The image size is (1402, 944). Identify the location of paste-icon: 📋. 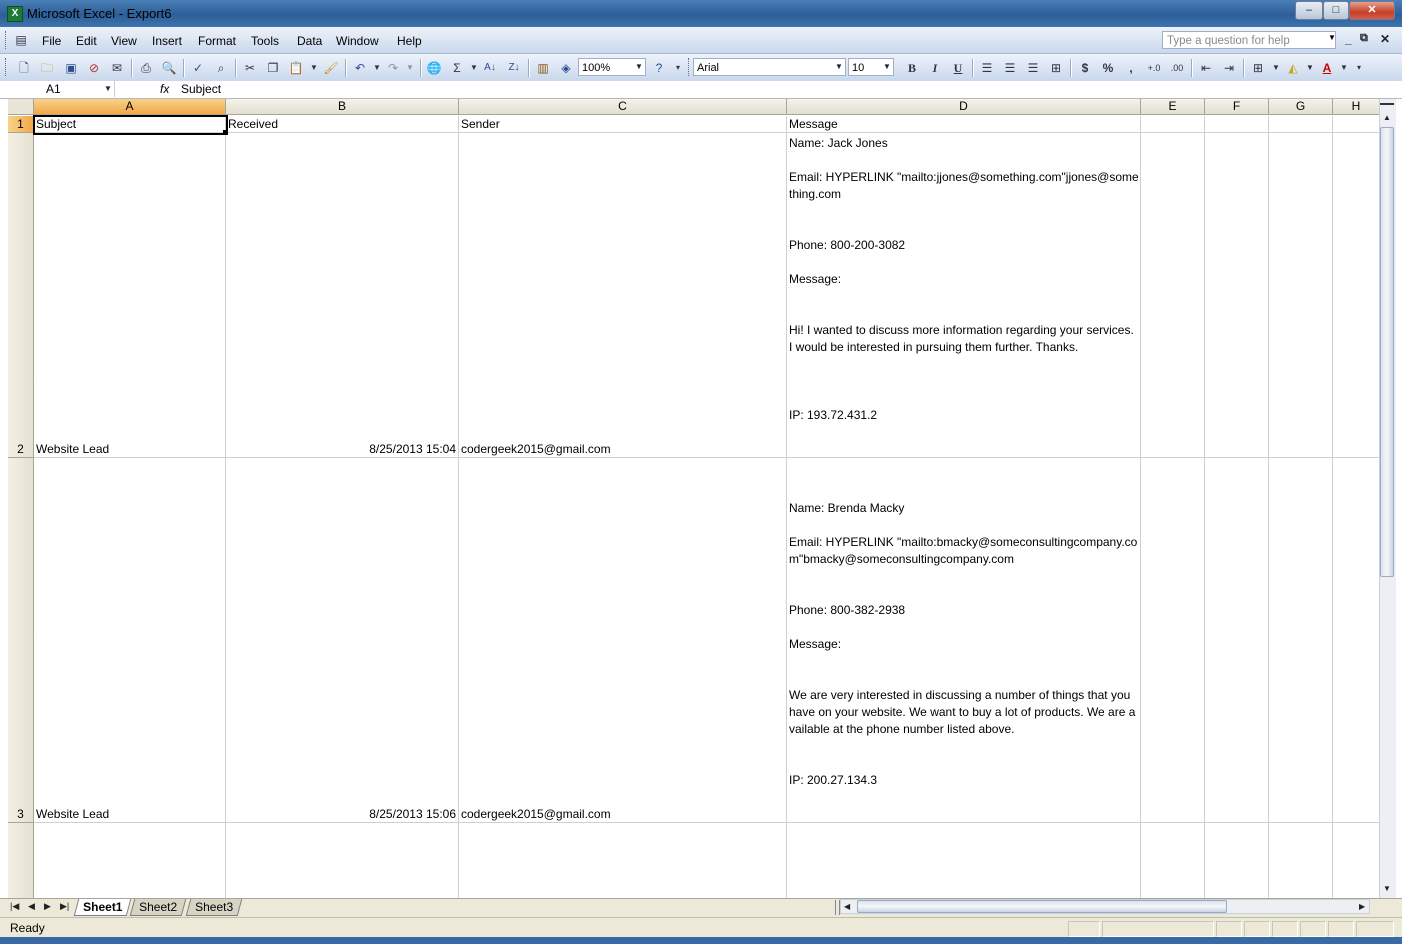
(296, 68).